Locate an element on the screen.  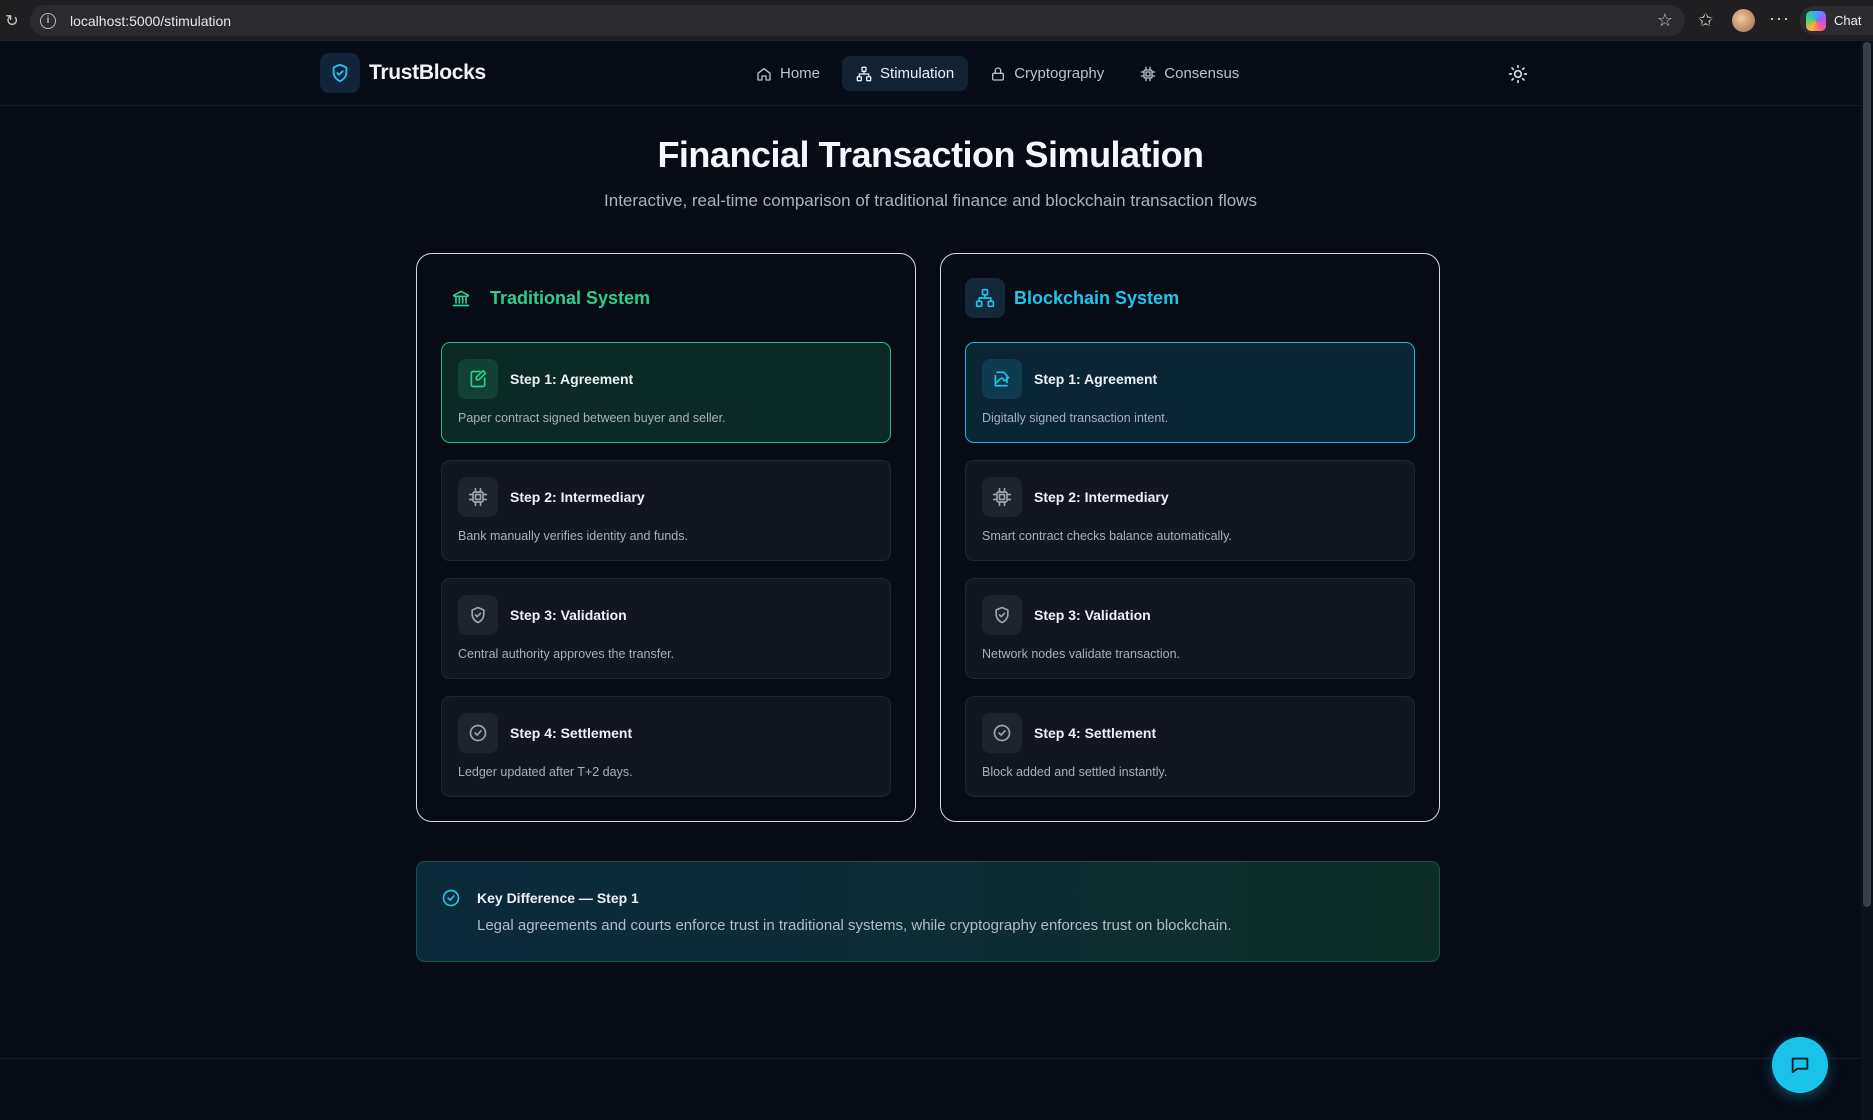
footer-divider is located at coordinates (930, 1058).